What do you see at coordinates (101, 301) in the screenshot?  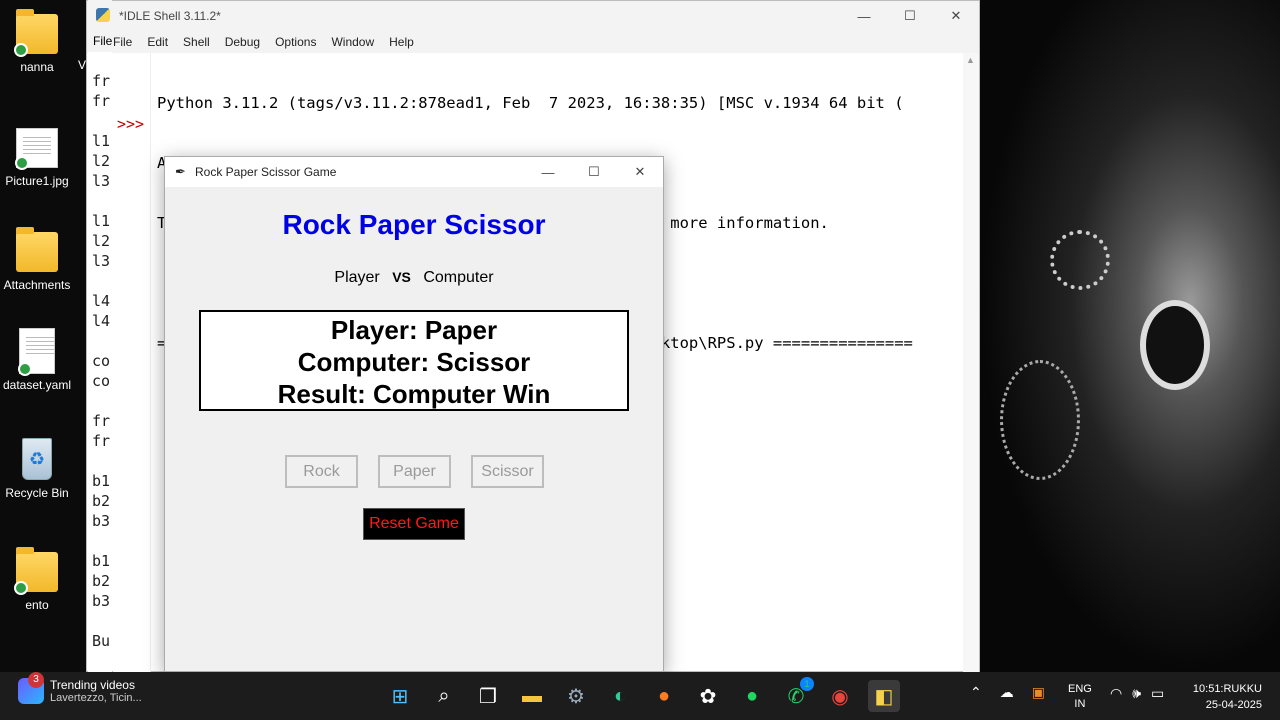 I see `code-line: l4` at bounding box center [101, 301].